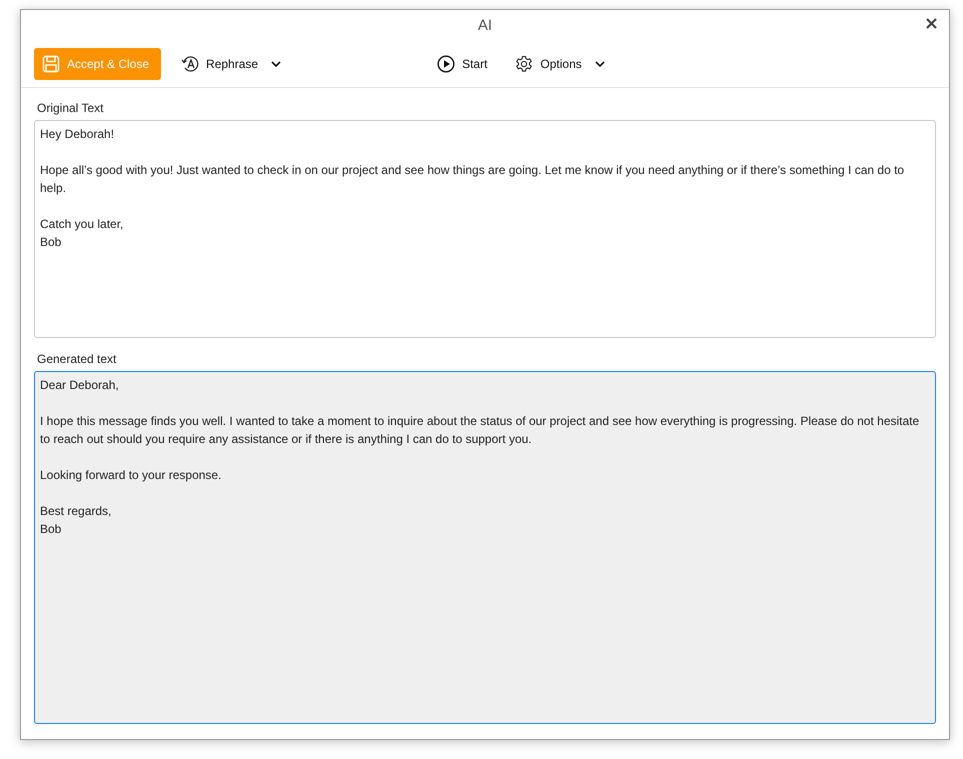 The image size is (963, 759). What do you see at coordinates (190, 63) in the screenshot?
I see `rephrase-icon` at bounding box center [190, 63].